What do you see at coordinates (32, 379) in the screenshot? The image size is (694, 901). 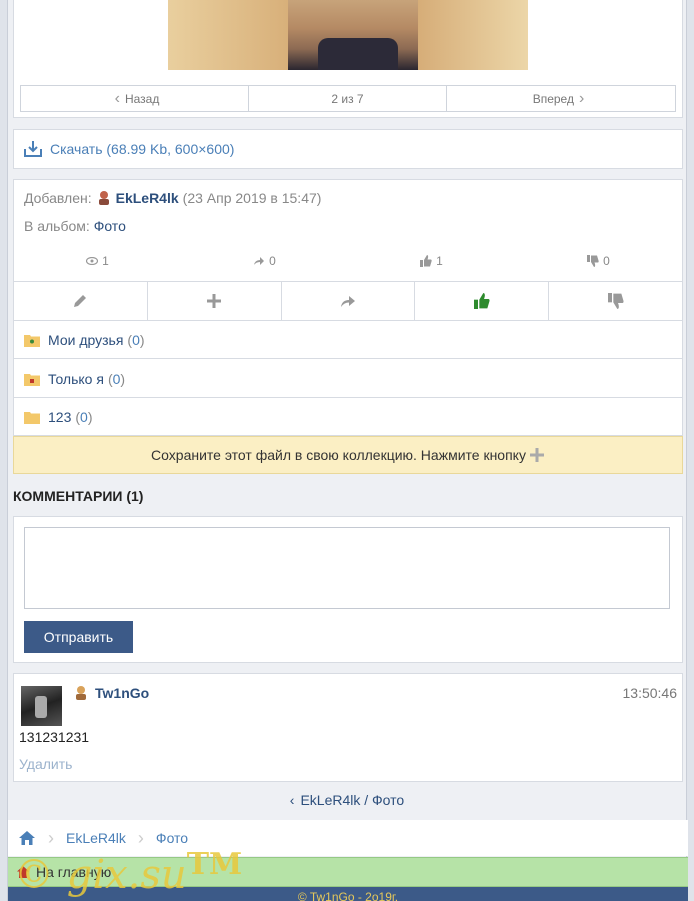 I see `folder-private-icon` at bounding box center [32, 379].